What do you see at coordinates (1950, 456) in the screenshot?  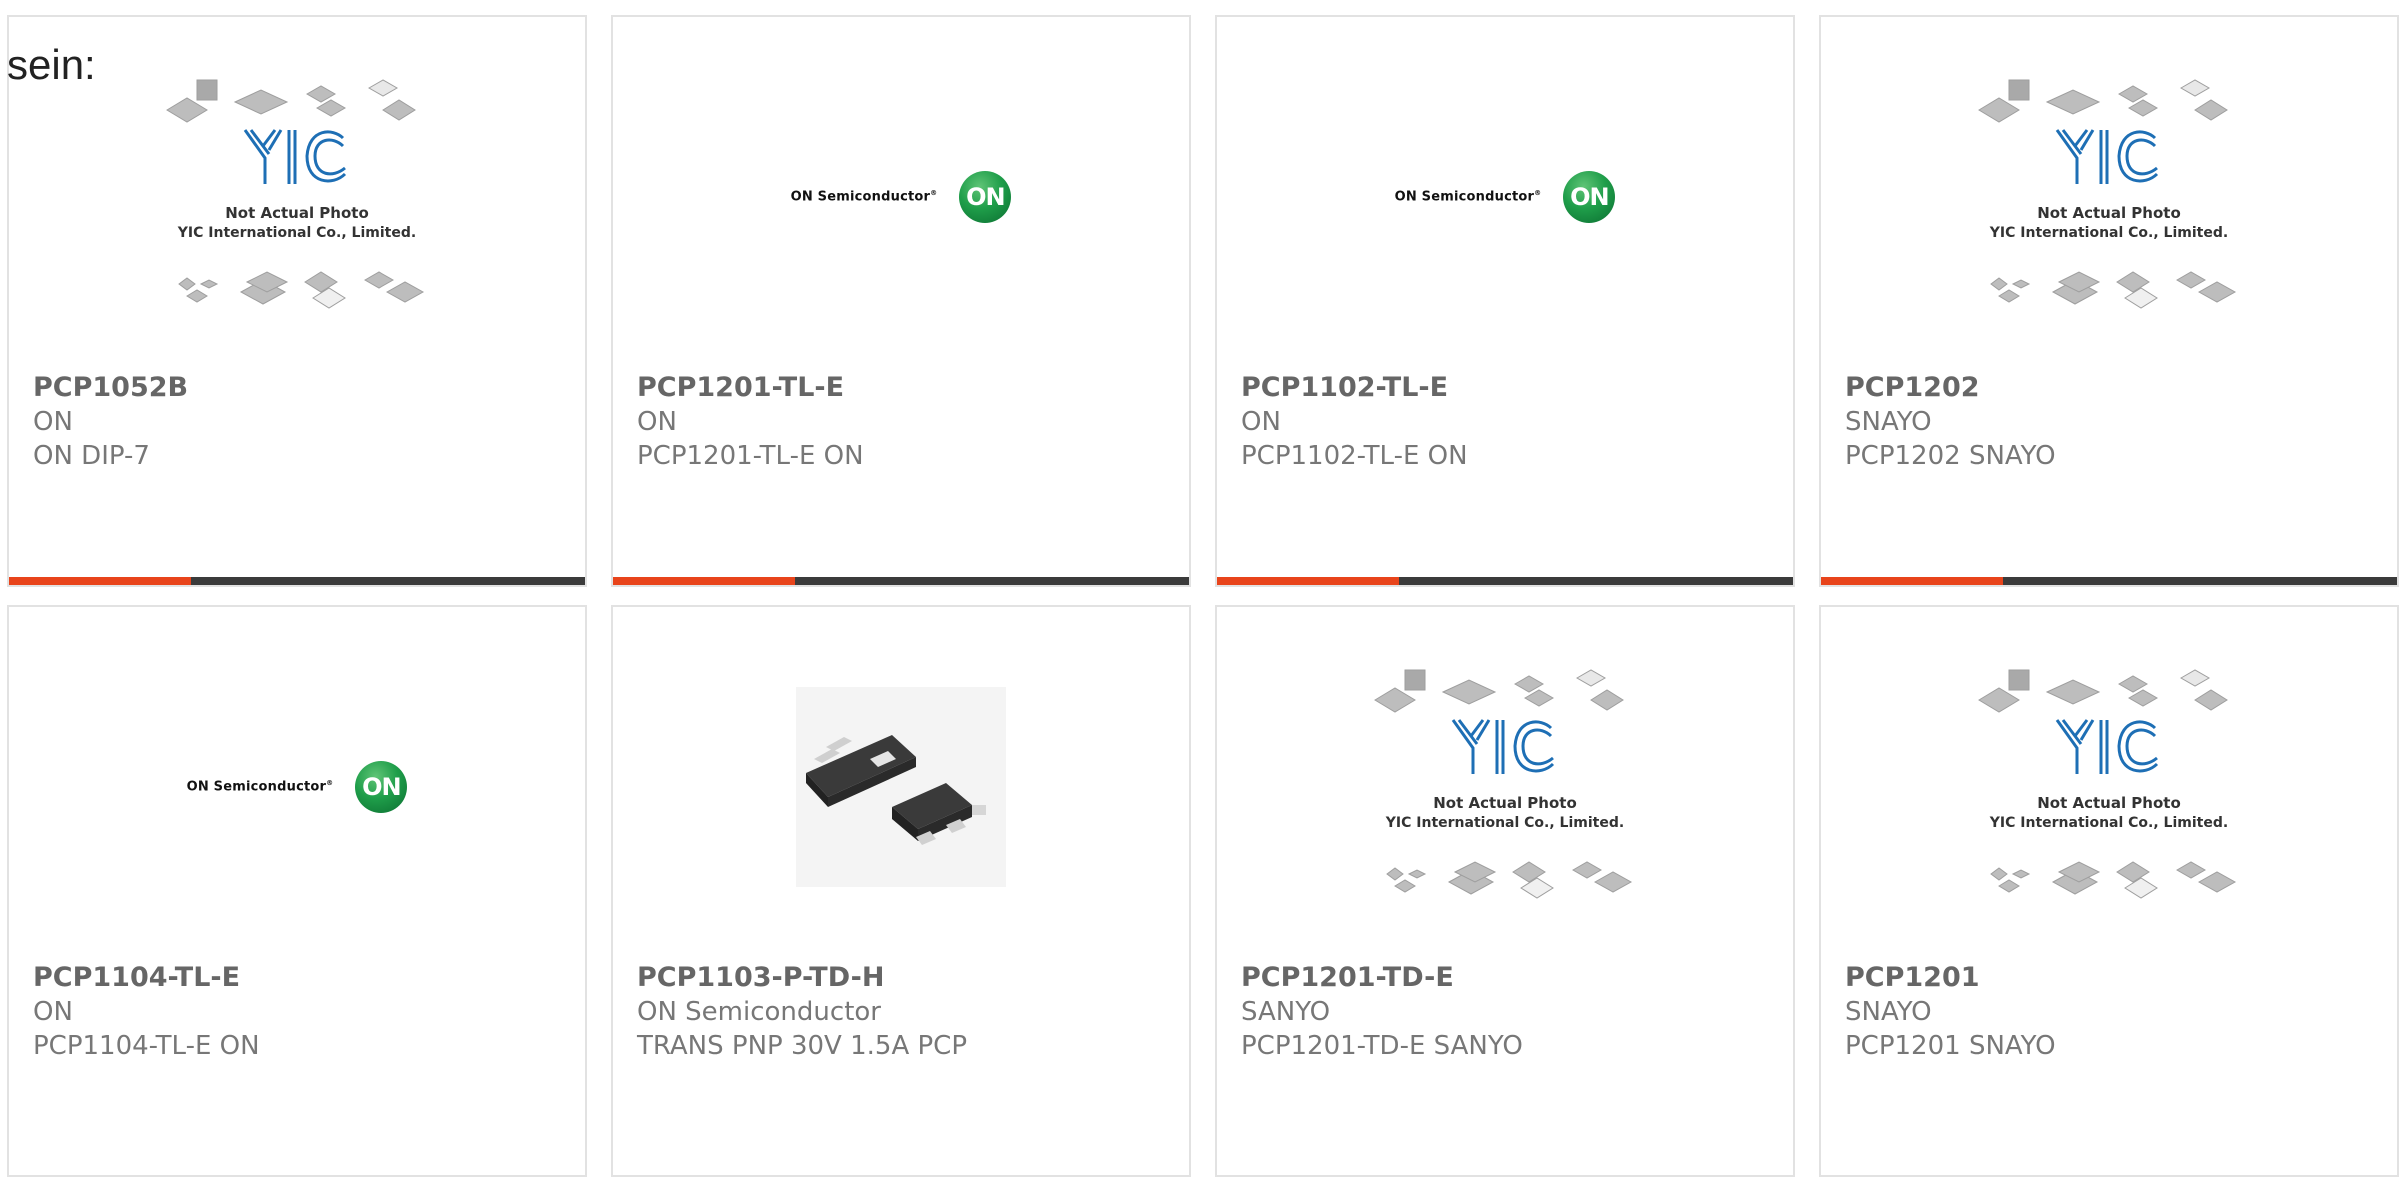 I see `description: PCP1202 SNAYO` at bounding box center [1950, 456].